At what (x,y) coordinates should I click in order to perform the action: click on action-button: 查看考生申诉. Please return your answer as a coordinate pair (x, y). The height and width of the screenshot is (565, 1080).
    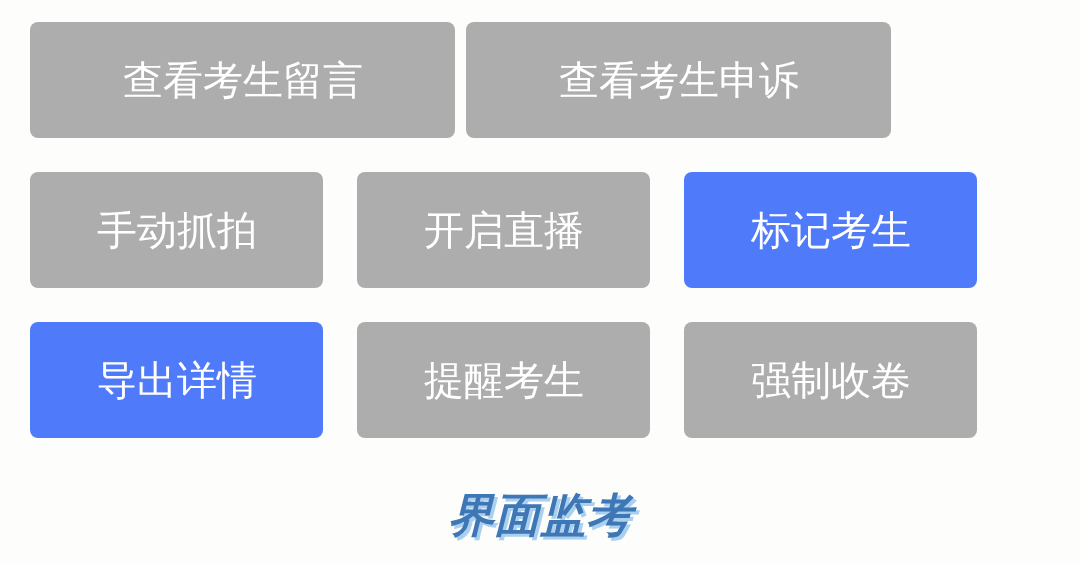
    Looking at the image, I should click on (678, 80).